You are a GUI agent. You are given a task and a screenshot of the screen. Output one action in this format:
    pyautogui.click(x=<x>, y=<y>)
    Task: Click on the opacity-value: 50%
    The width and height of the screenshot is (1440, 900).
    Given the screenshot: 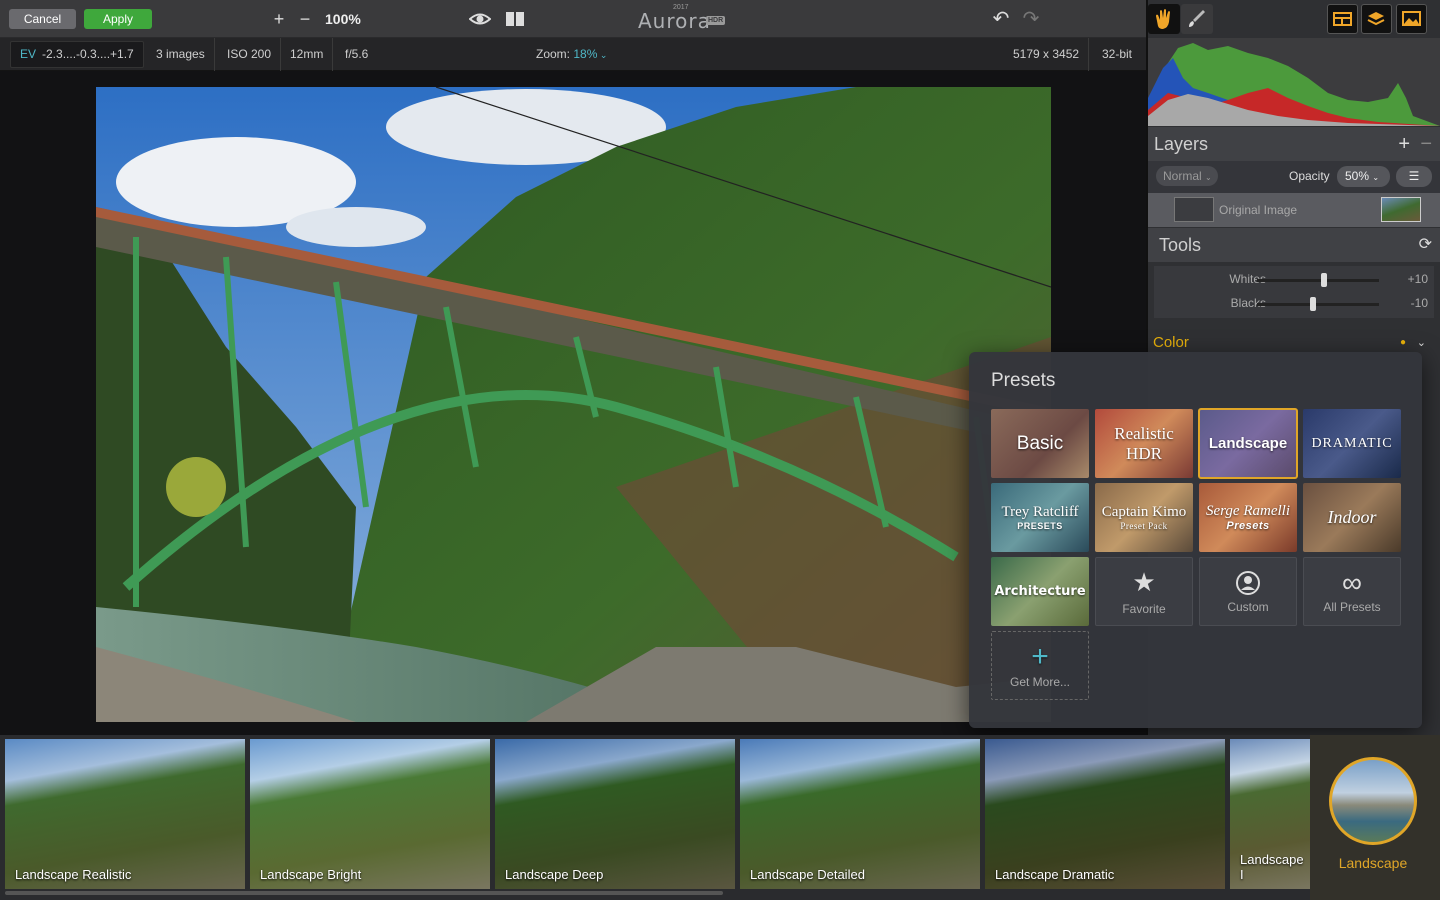 What is the action you would take?
    pyautogui.click(x=1357, y=176)
    